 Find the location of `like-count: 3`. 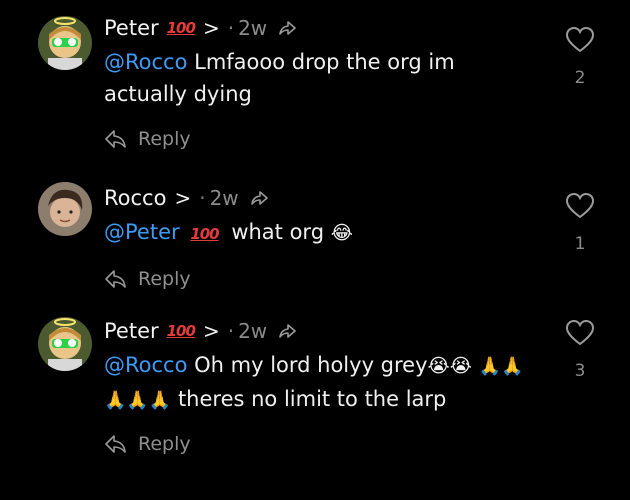

like-count: 3 is located at coordinates (580, 371).